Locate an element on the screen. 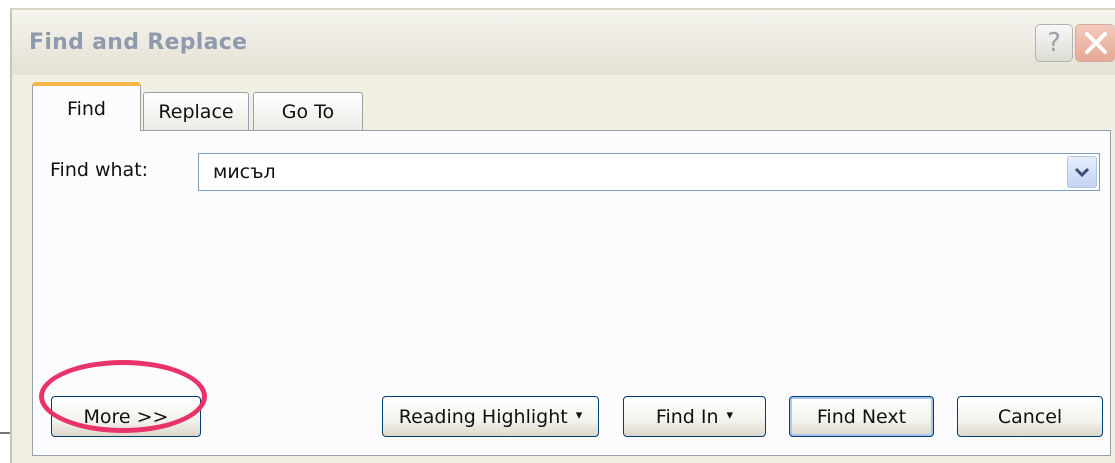 This screenshot has width=1115, height=463. tab-find: Find is located at coordinates (86, 106).